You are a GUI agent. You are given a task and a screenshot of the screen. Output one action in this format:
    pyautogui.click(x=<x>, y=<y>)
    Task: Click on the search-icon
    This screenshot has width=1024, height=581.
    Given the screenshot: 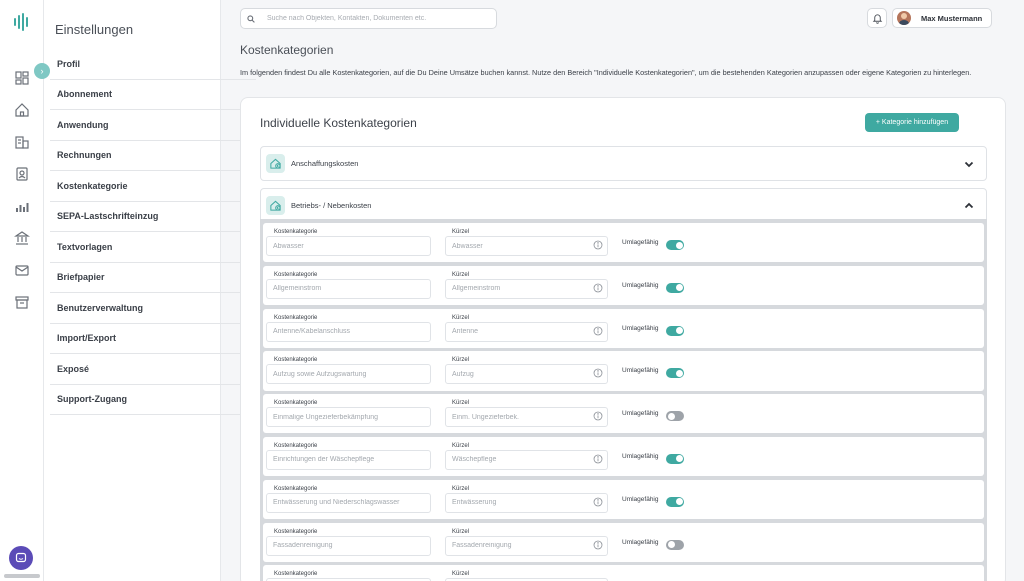 What is the action you would take?
    pyautogui.click(x=251, y=18)
    